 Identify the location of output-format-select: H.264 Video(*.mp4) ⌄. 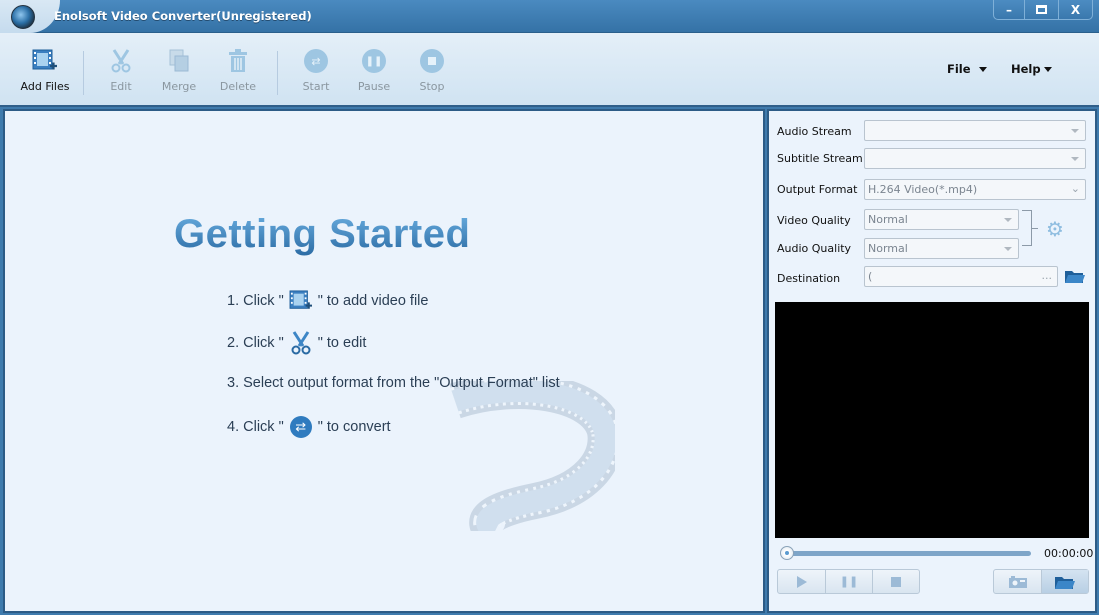
(975, 189).